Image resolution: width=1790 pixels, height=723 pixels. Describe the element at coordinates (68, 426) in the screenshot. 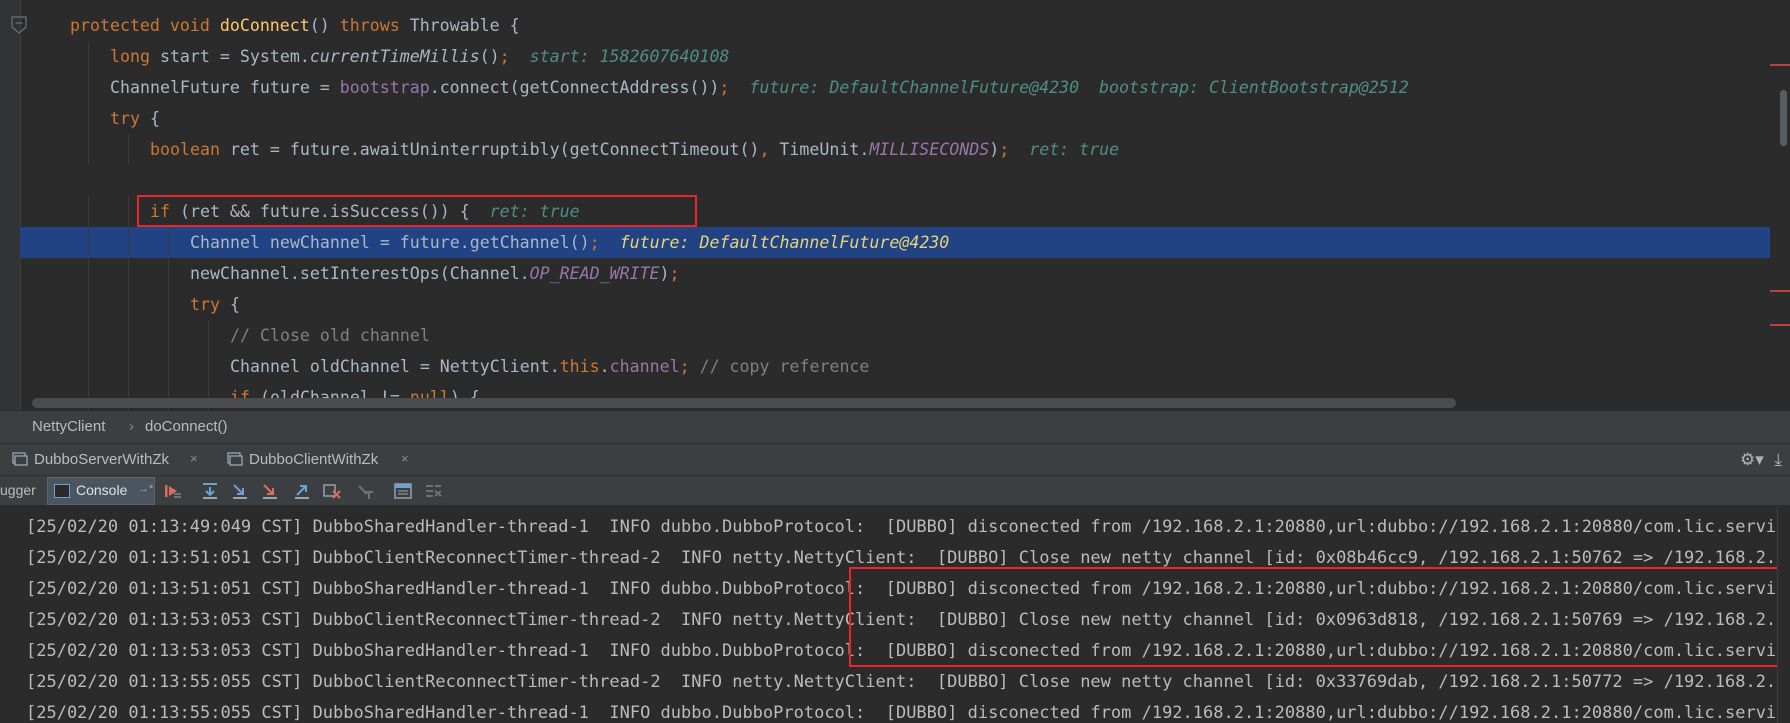

I see `breadcrumb-item-class: NettyClient` at that location.